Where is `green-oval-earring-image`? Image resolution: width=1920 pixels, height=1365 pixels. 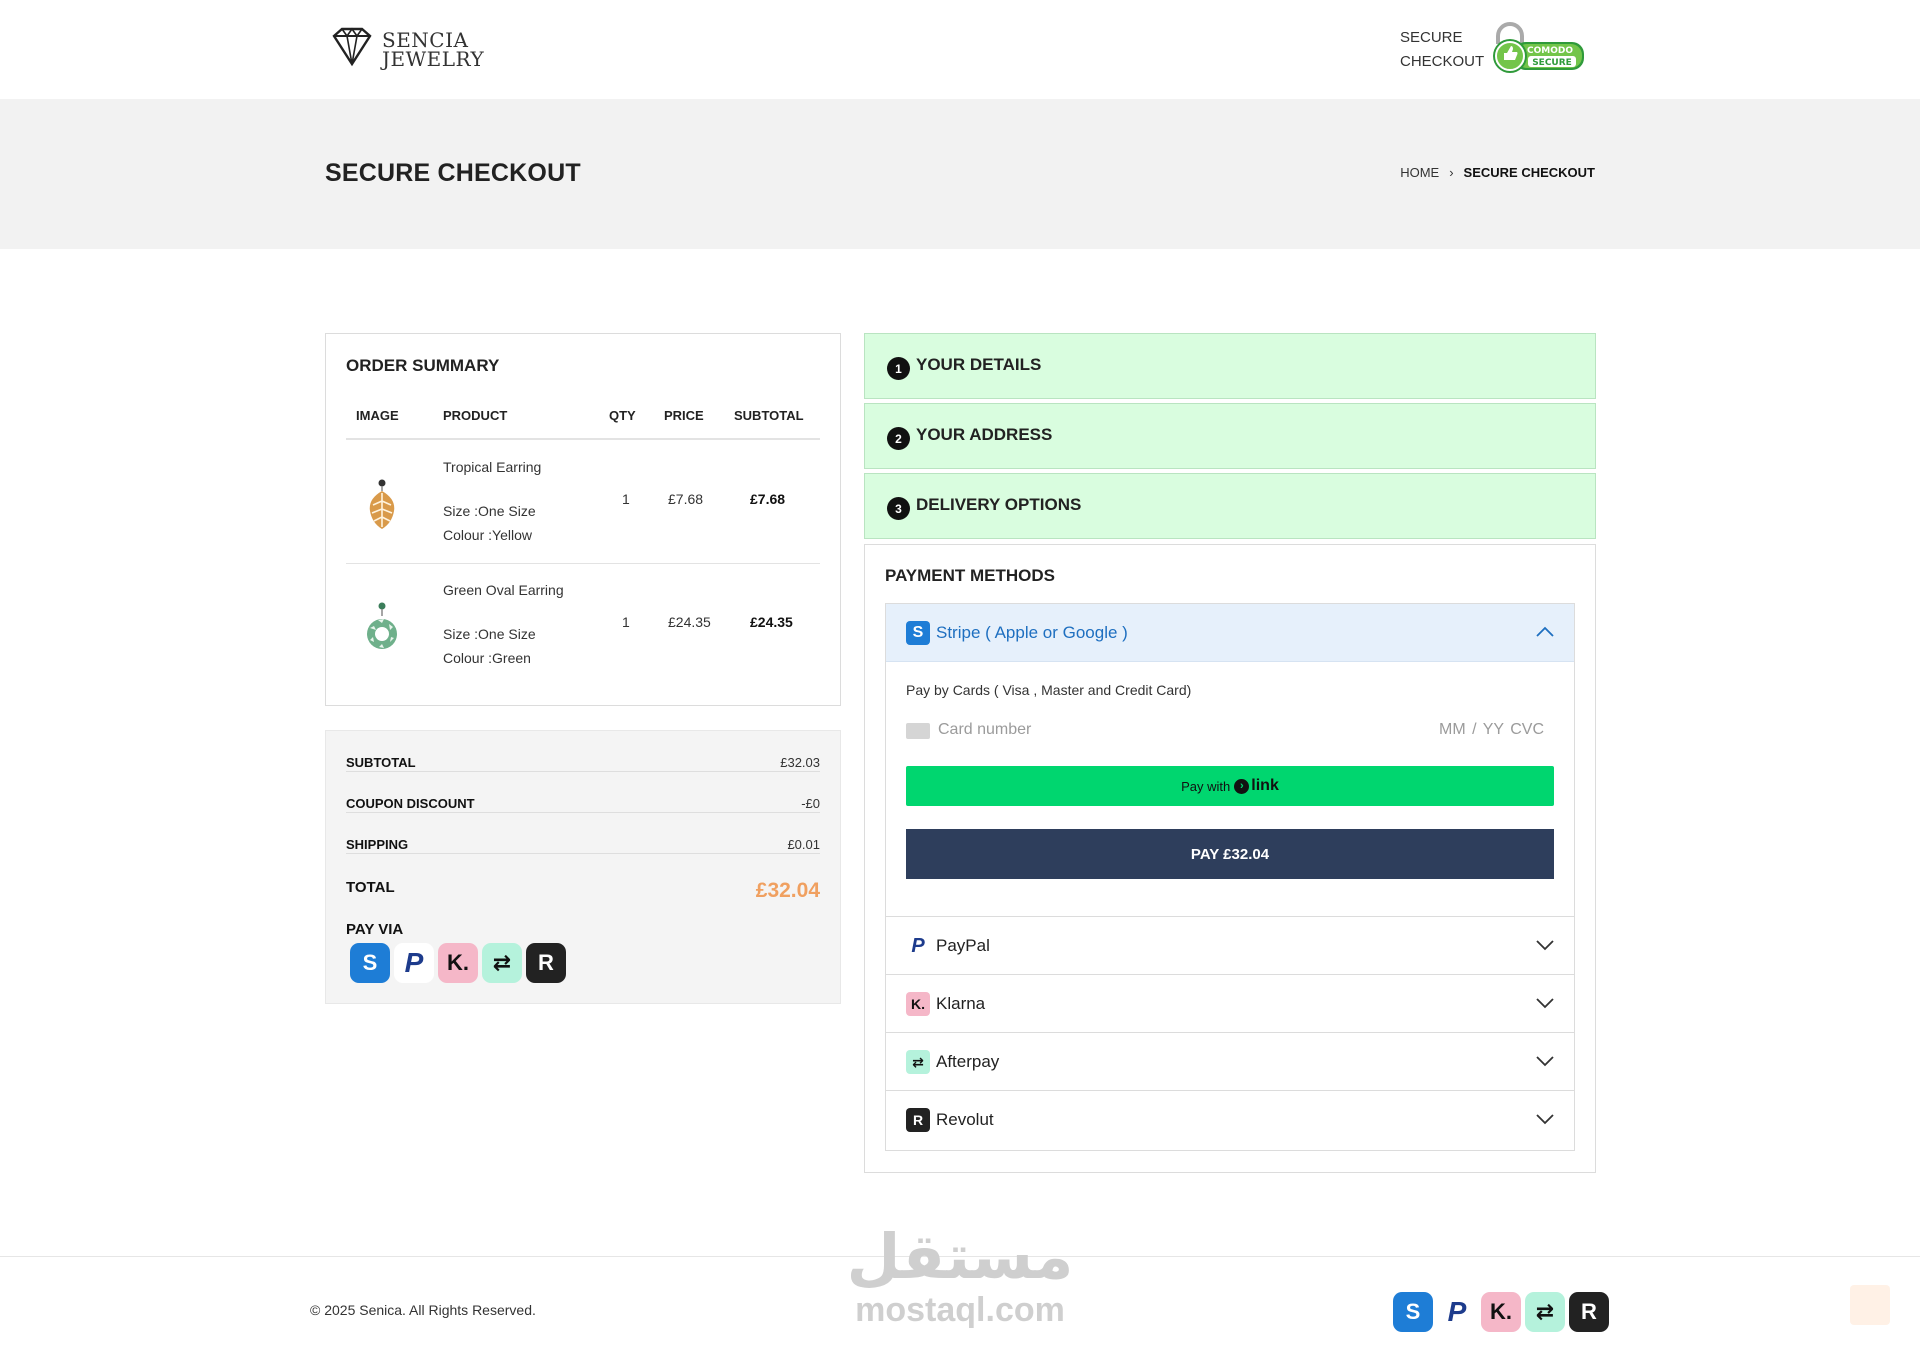 green-oval-earring-image is located at coordinates (382, 629).